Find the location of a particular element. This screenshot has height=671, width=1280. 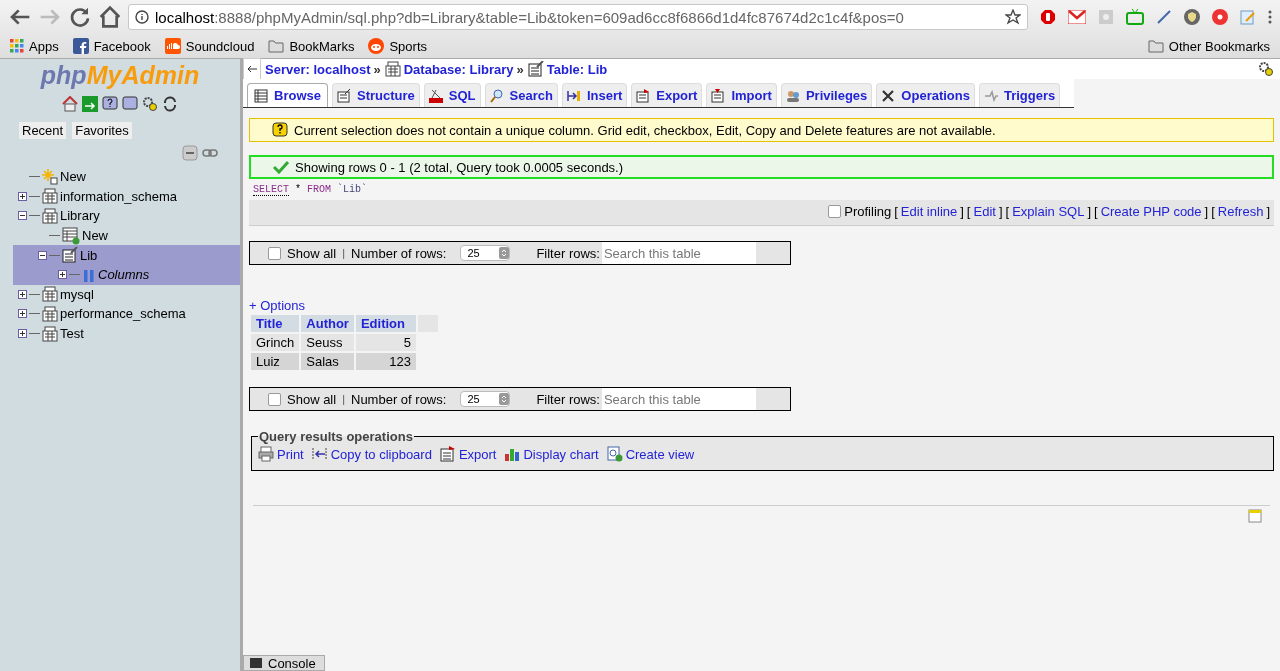

operation-link: Create view is located at coordinates (660, 454).